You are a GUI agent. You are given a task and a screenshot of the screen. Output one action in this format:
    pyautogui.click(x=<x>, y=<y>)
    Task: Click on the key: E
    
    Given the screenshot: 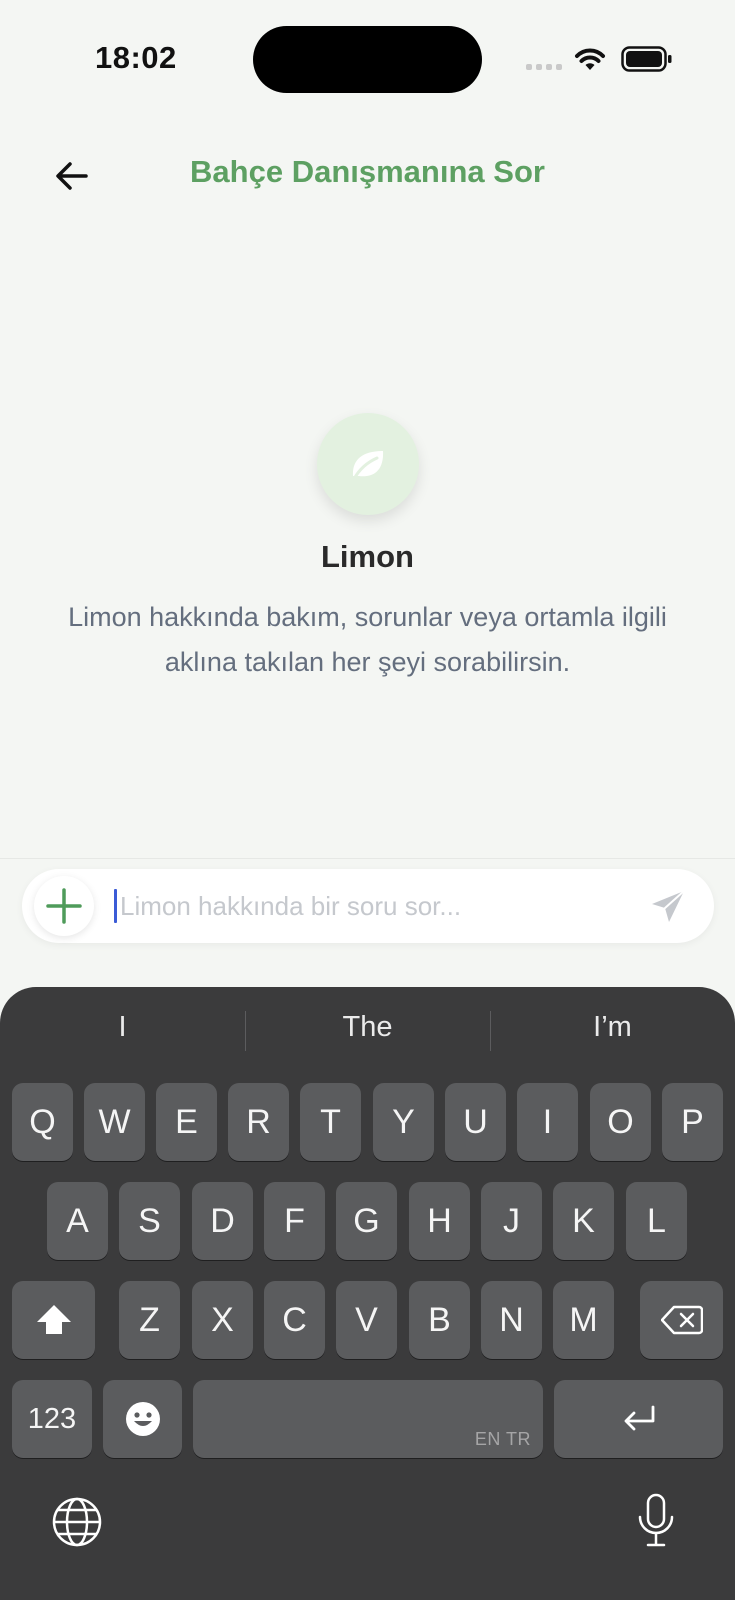 What is the action you would take?
    pyautogui.click(x=186, y=1122)
    